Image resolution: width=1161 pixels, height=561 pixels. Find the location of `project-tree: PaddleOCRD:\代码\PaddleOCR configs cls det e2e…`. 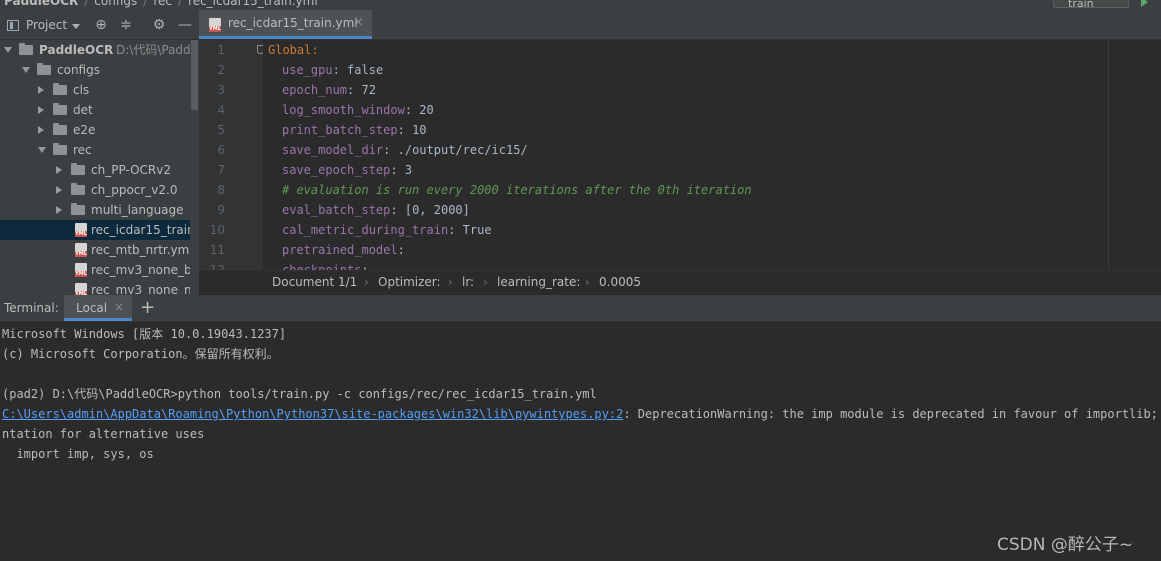

project-tree: PaddleOCRD:\代码\PaddleOCR configs cls det e2e… is located at coordinates (95, 167).